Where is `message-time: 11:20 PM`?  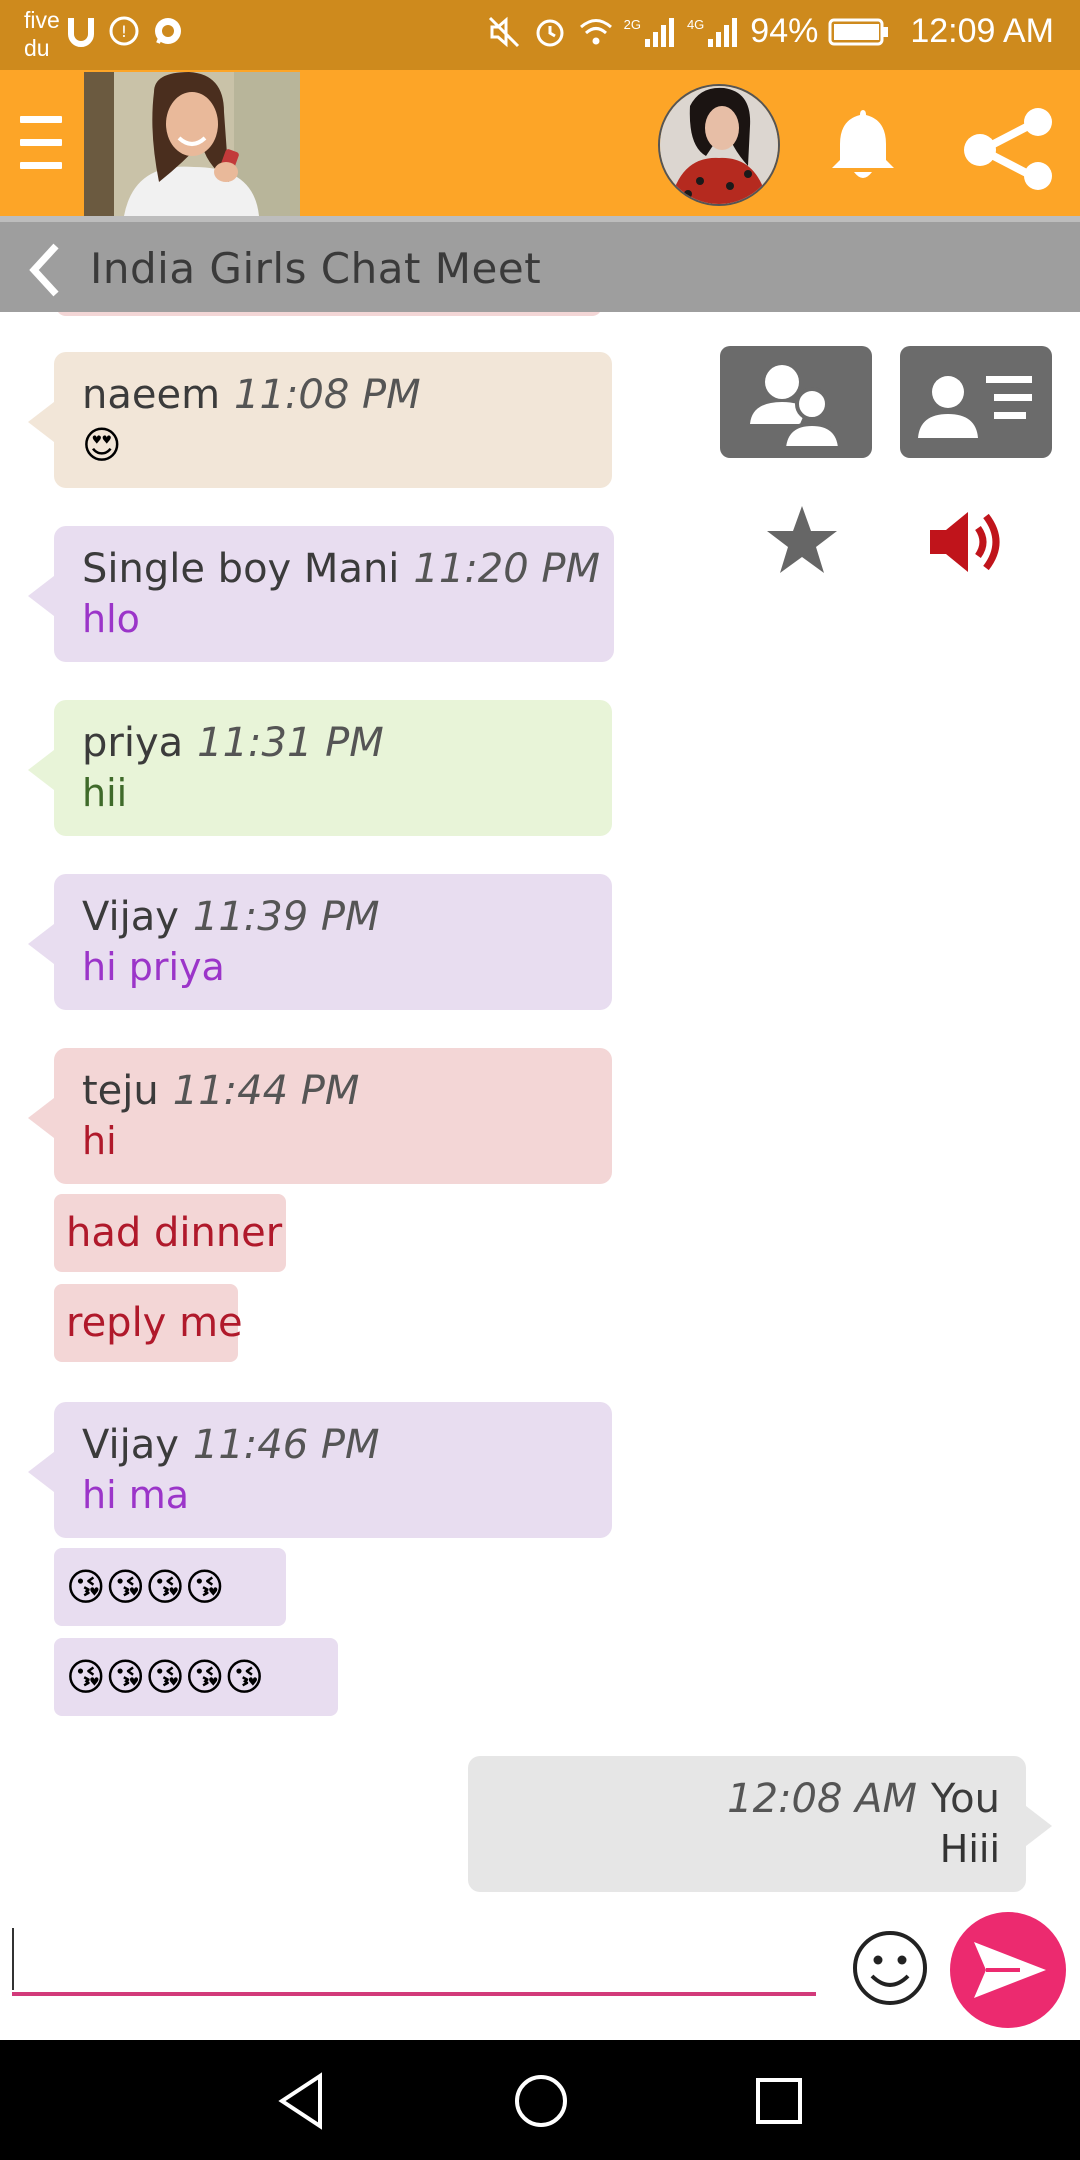 message-time: 11:20 PM is located at coordinates (507, 569).